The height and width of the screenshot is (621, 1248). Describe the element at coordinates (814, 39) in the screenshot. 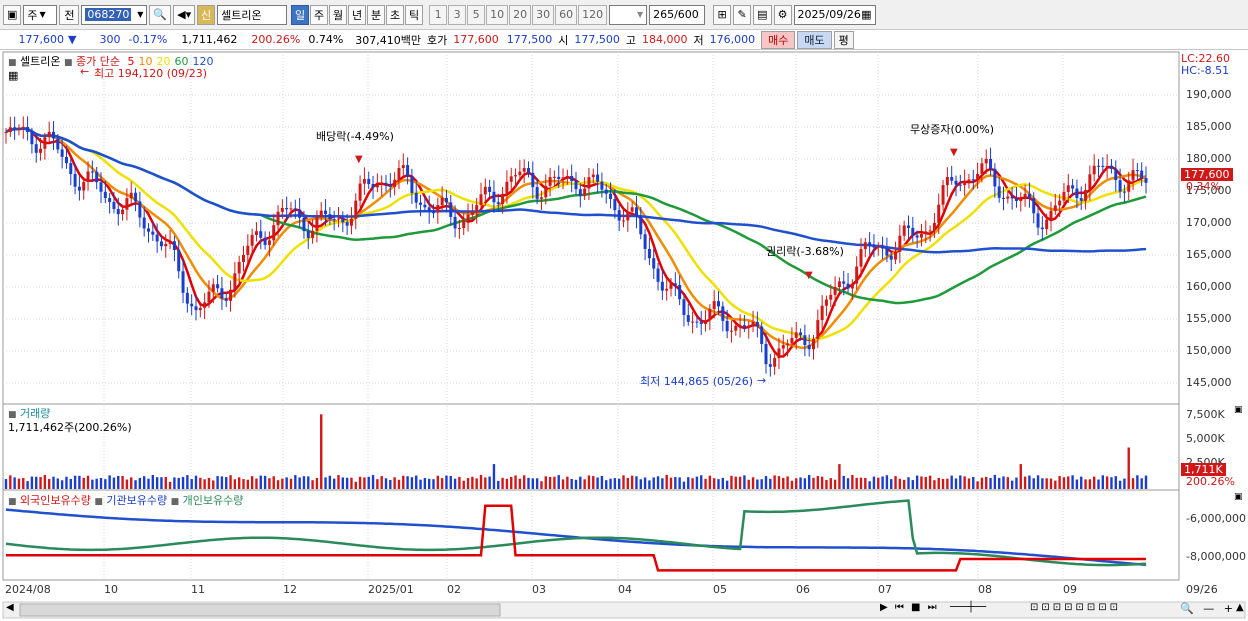

I see `sell-button: 매도` at that location.